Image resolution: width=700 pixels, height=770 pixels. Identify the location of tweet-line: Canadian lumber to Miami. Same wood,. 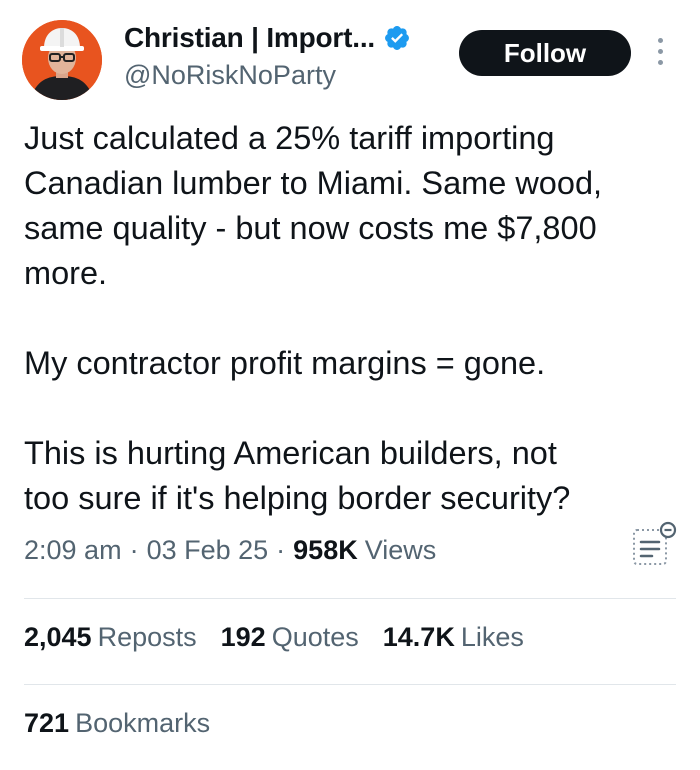
(313, 183).